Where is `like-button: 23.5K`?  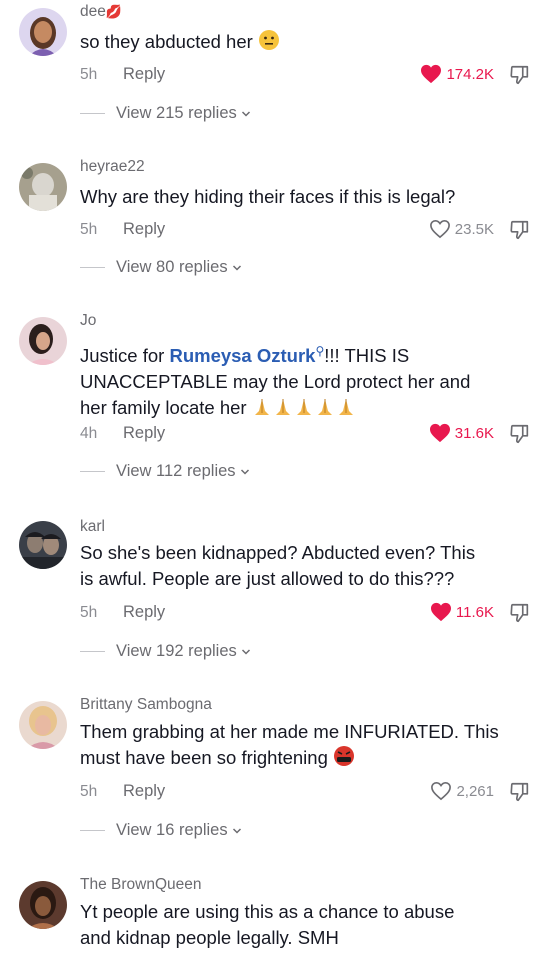
like-button: 23.5K is located at coordinates (461, 229).